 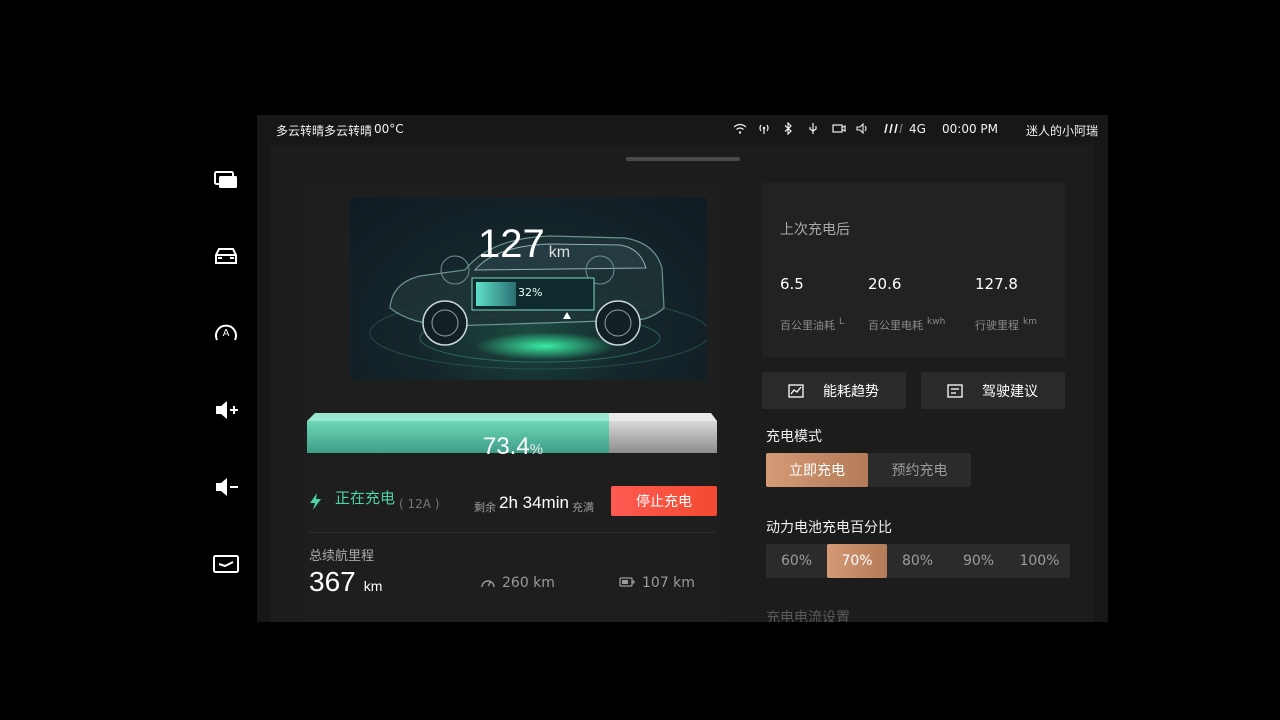 I want to click on volume-down-icon, so click(x=226, y=487).